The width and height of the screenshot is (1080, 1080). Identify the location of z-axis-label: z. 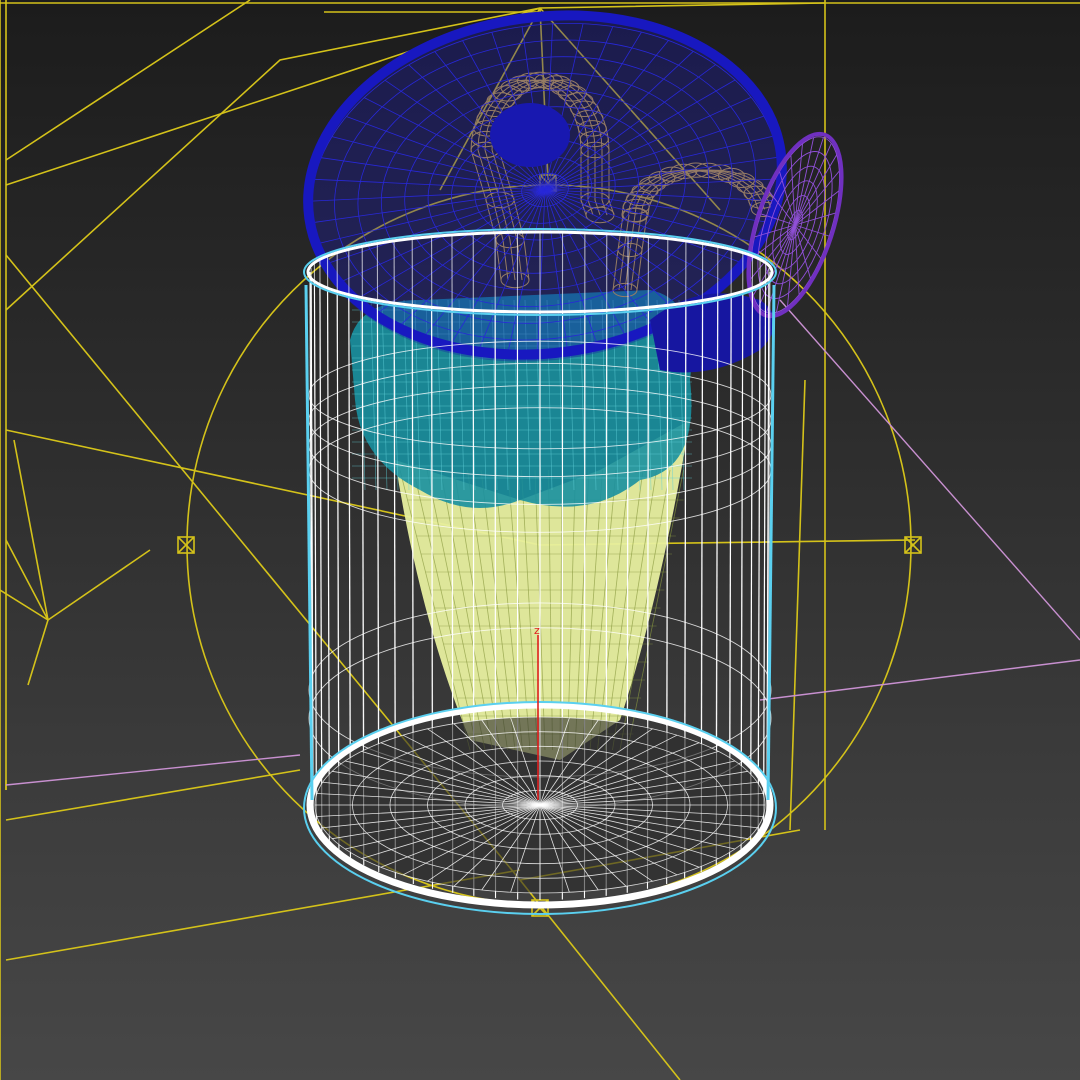
(537, 630).